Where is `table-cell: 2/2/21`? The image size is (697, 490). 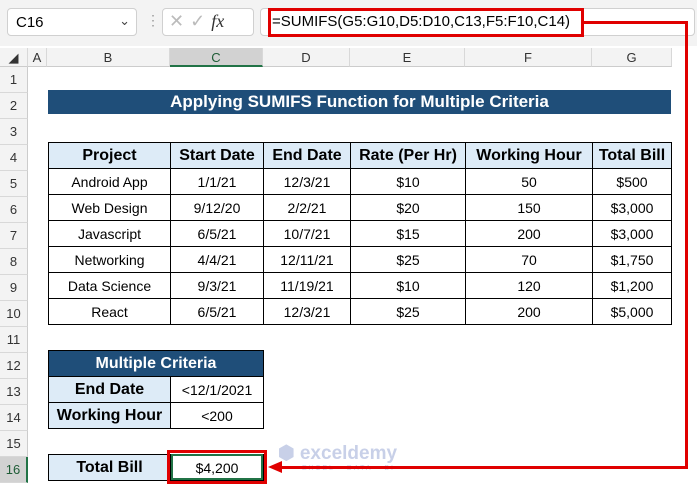 table-cell: 2/2/21 is located at coordinates (307, 207).